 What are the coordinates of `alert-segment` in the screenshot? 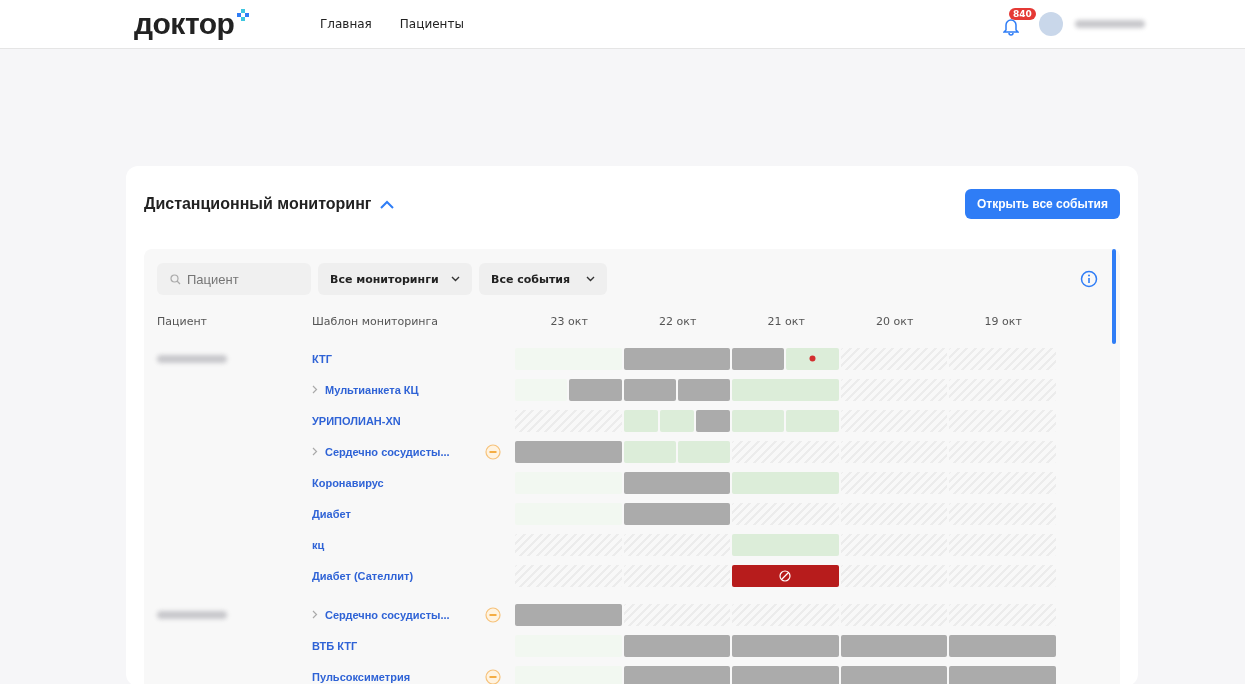 It's located at (812, 358).